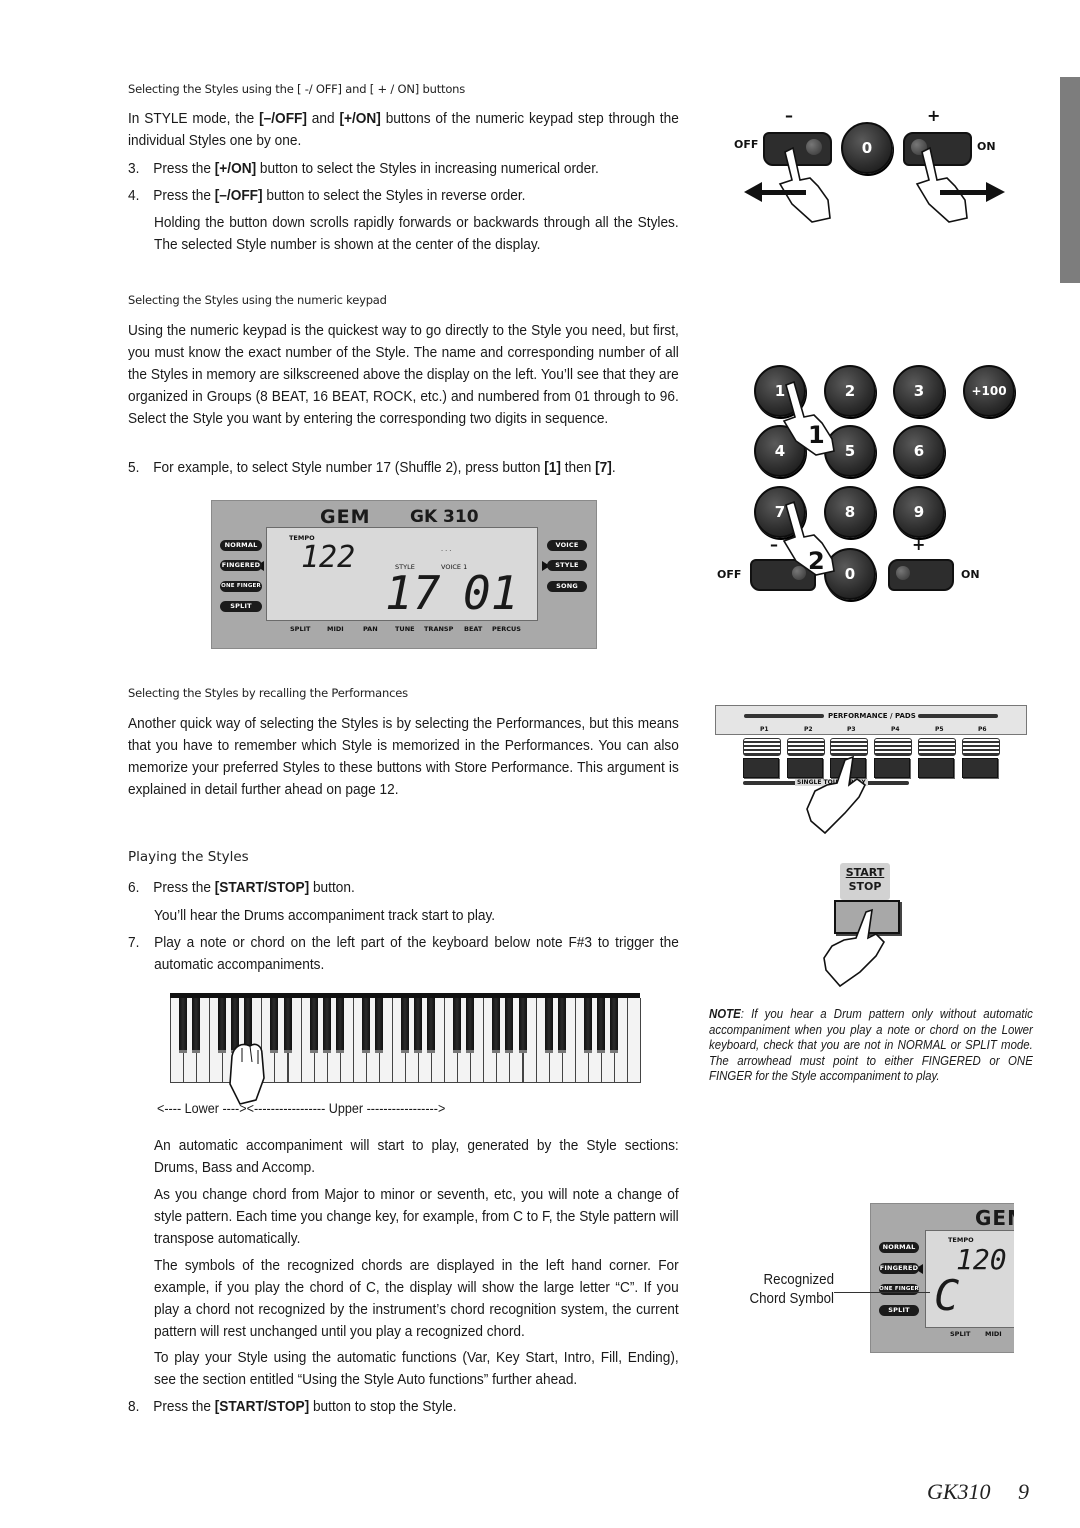  Describe the element at coordinates (1070, 180) in the screenshot. I see `chapter-tab` at that location.